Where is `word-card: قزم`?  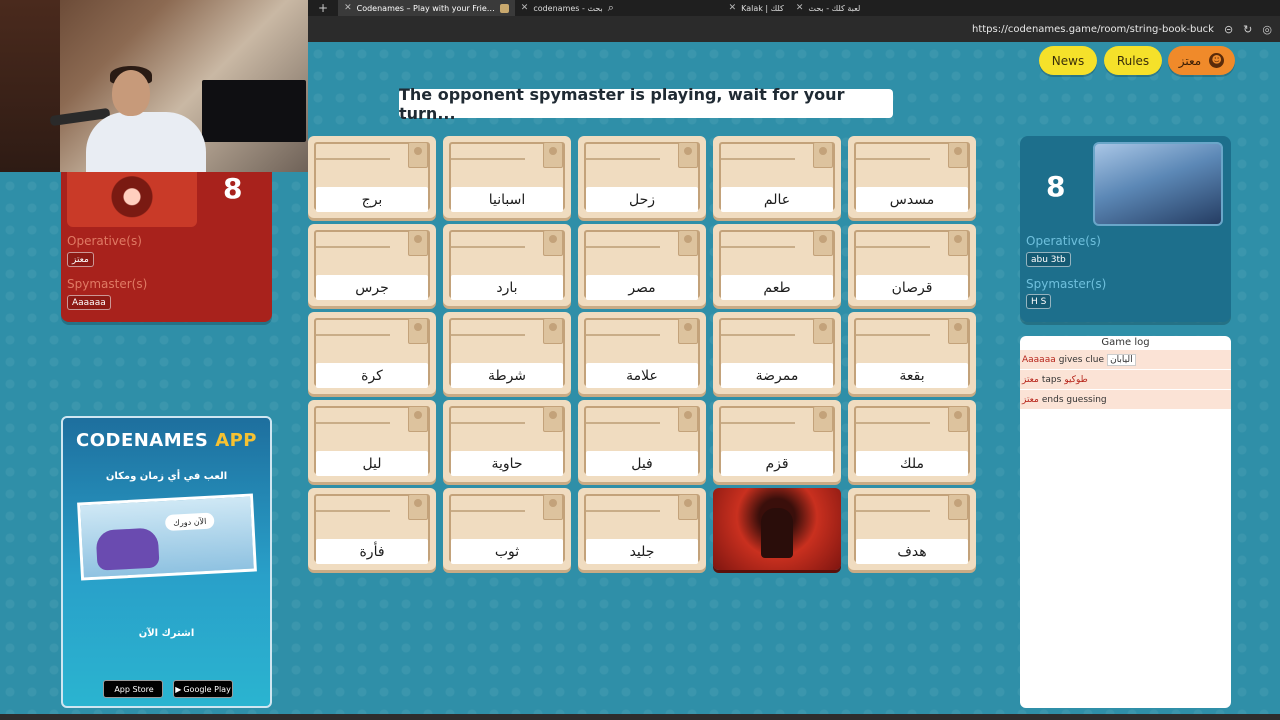 word-card: قزم is located at coordinates (777, 441).